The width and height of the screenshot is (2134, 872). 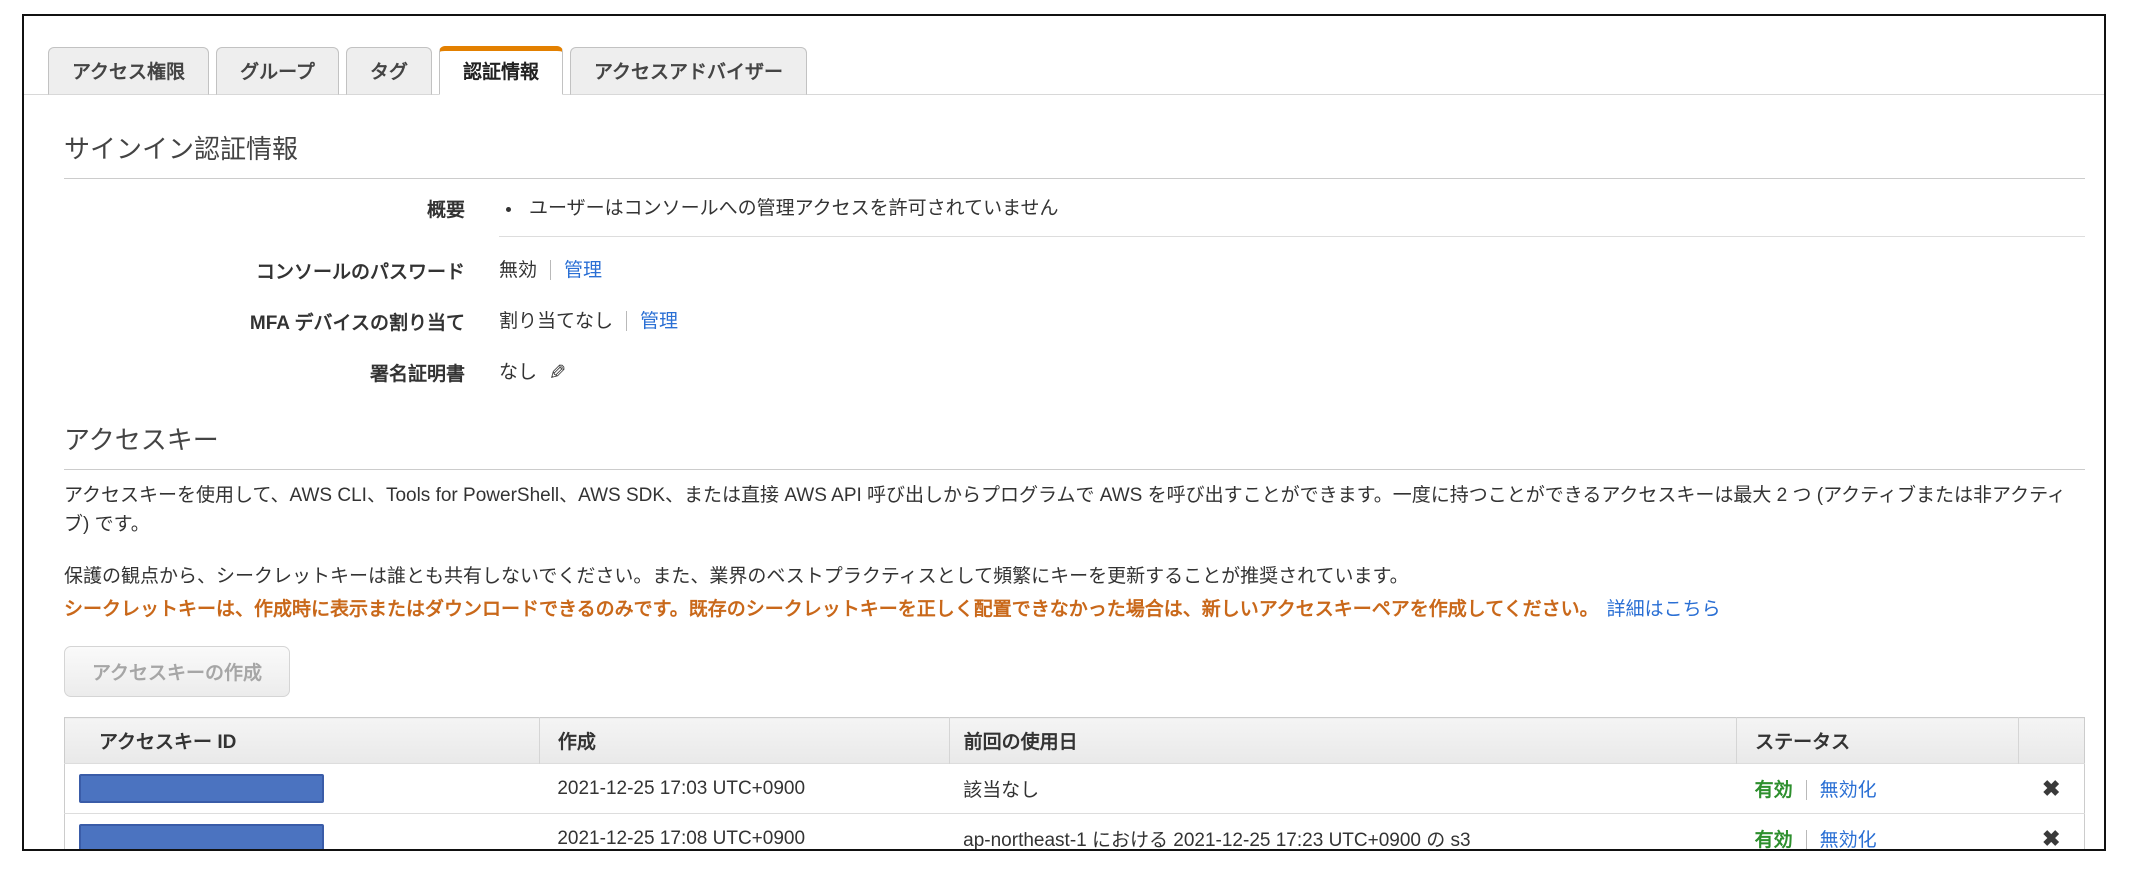 What do you see at coordinates (518, 372) in the screenshot?
I see `signing-cert-value: なし` at bounding box center [518, 372].